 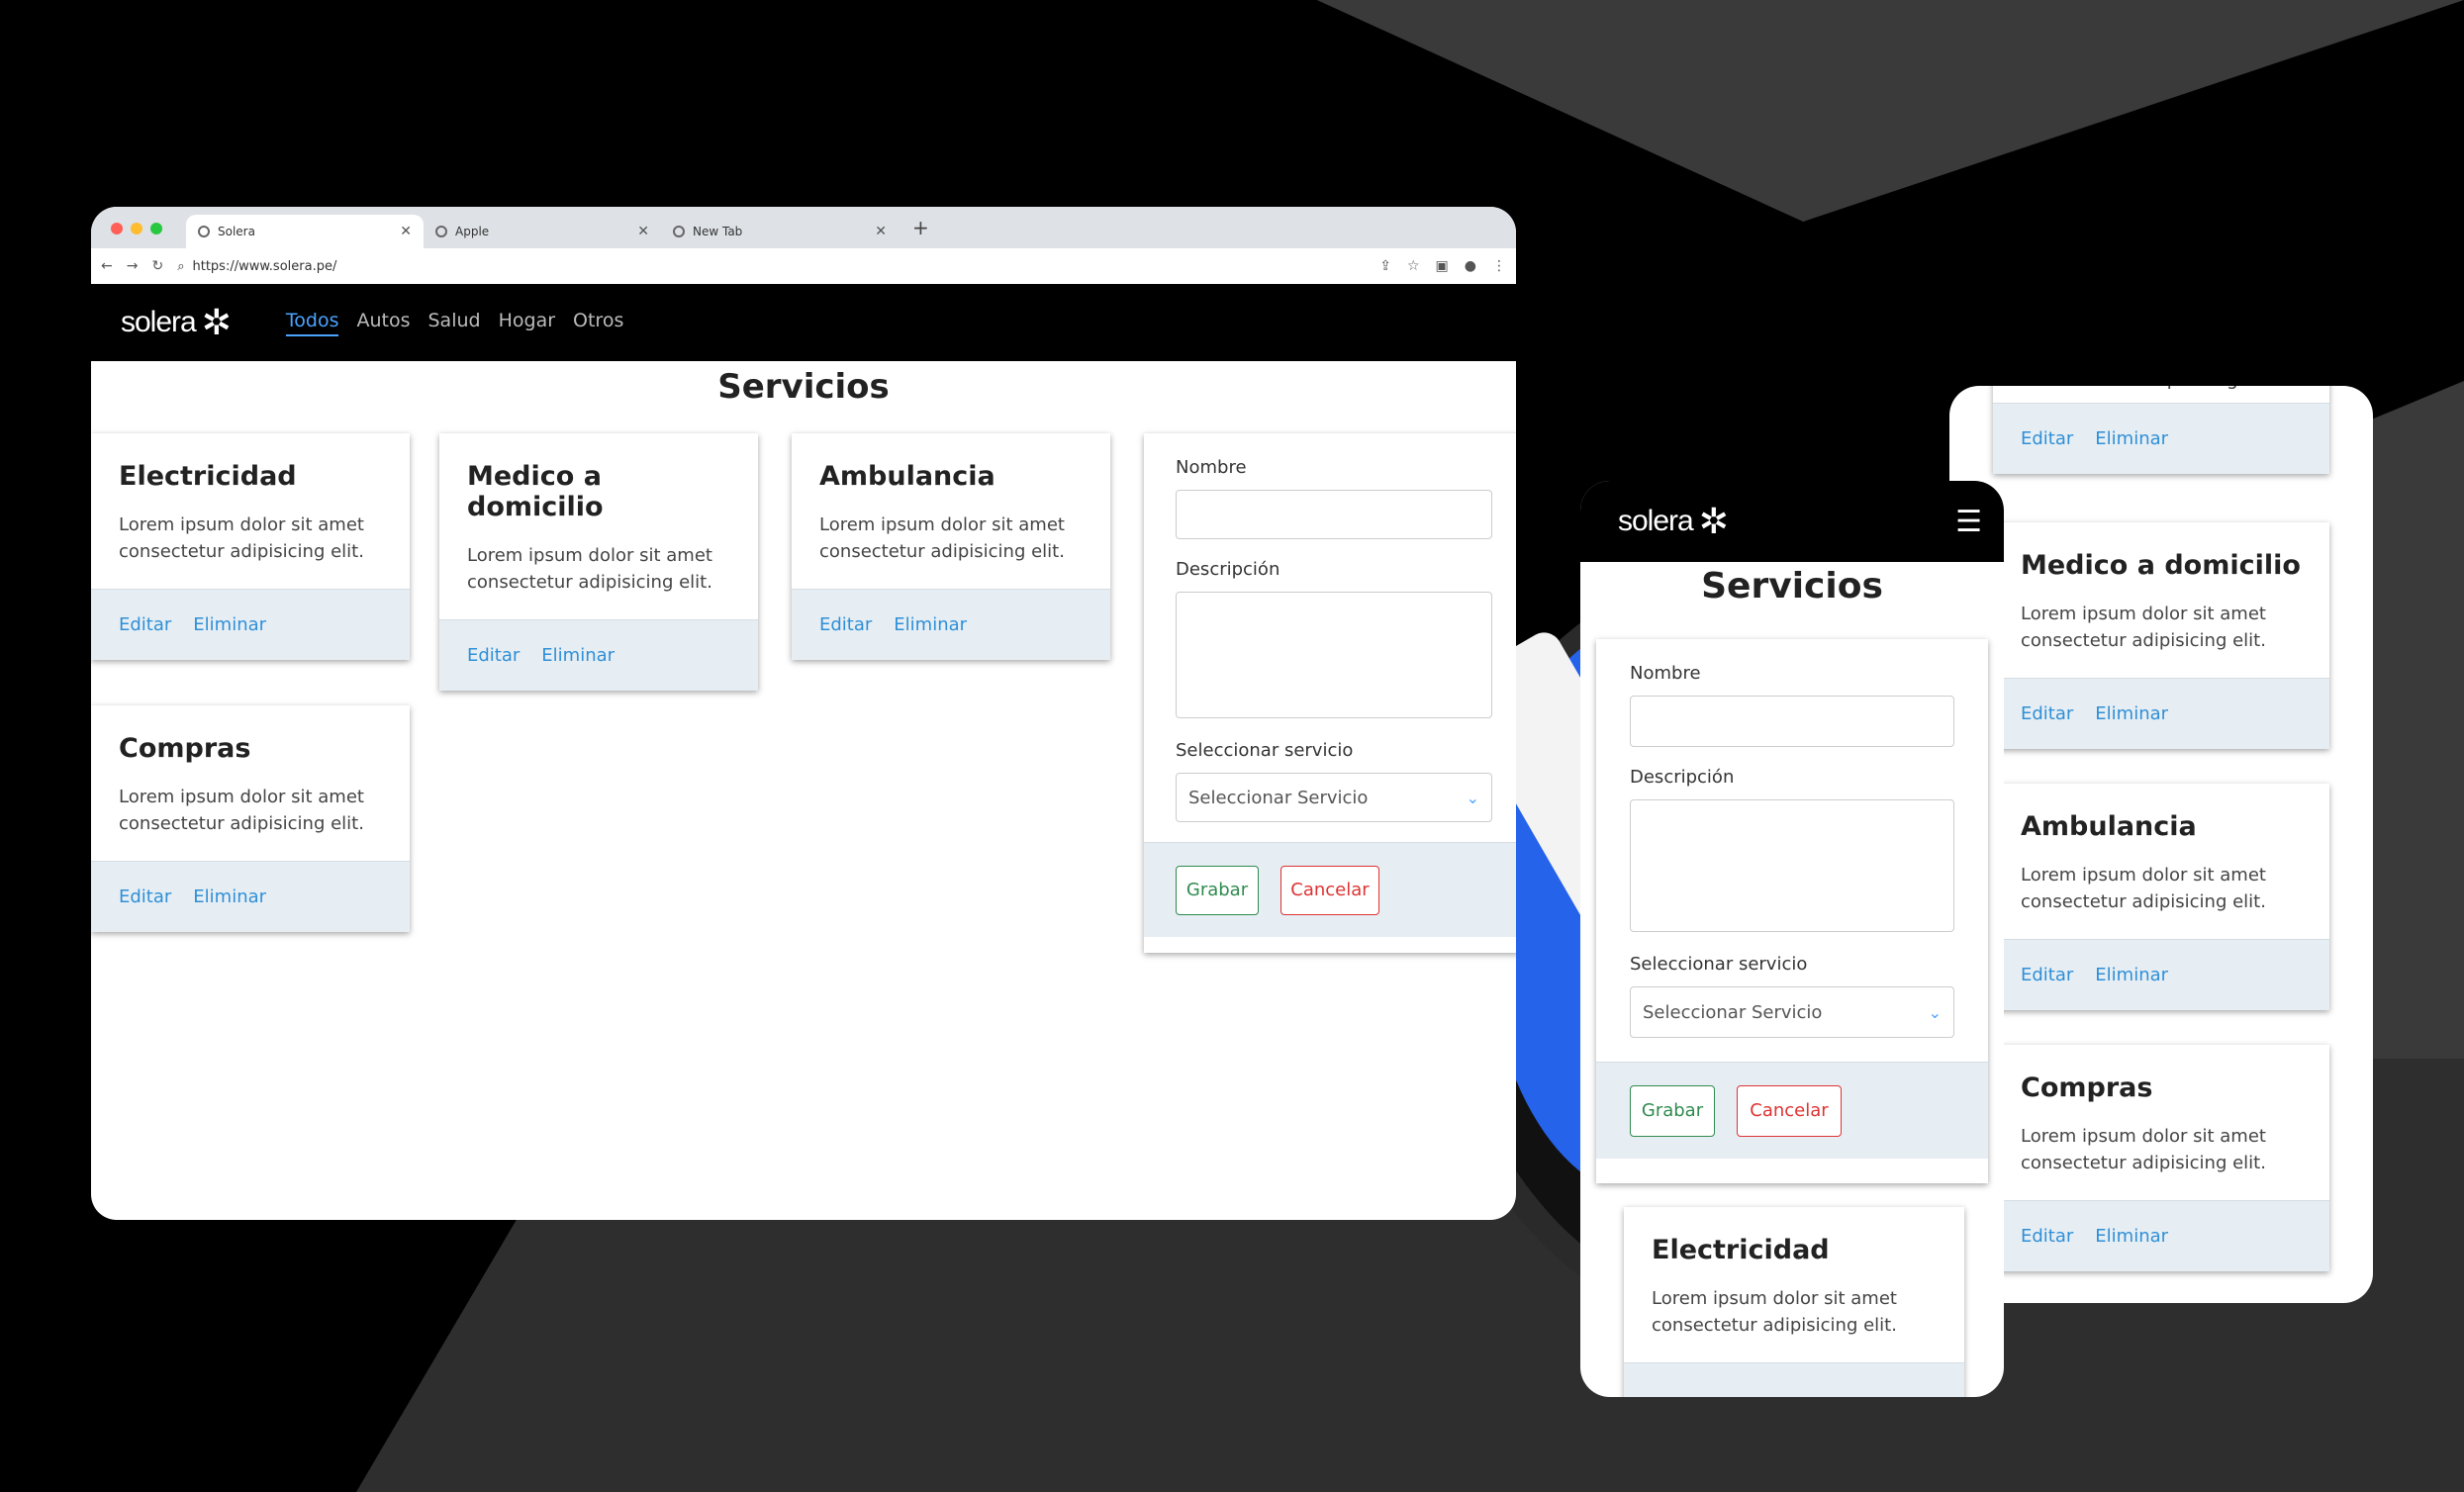 I want to click on maximize-window-button, so click(x=156, y=228).